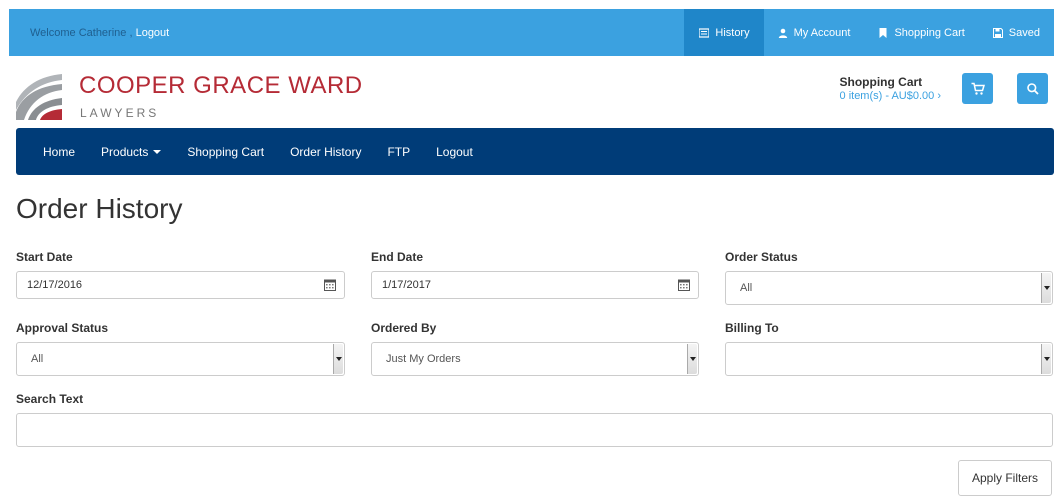 Image resolution: width=1063 pixels, height=496 pixels. Describe the element at coordinates (889, 288) in the screenshot. I see `order-status-select: All` at that location.